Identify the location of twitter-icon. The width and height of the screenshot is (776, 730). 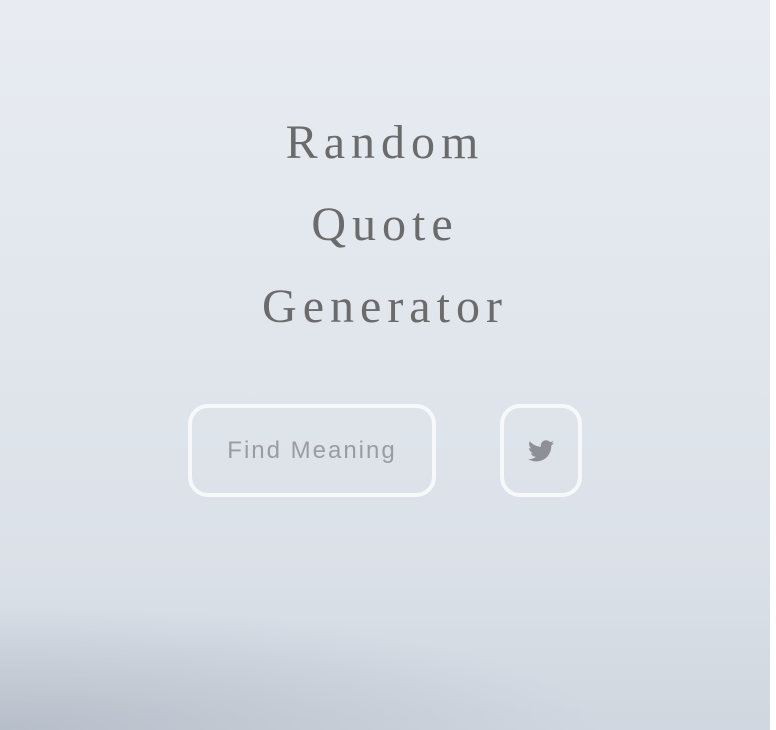
(541, 450).